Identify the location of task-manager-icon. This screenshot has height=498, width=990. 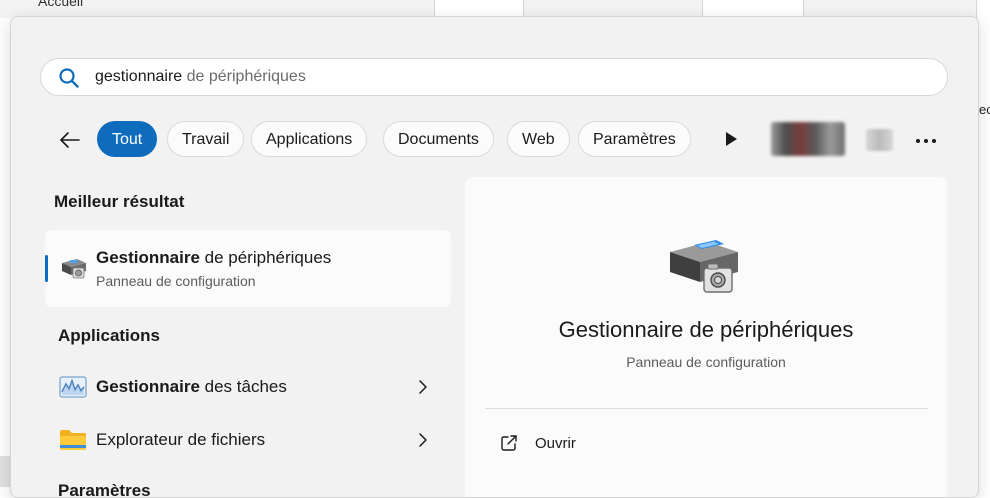
(73, 387).